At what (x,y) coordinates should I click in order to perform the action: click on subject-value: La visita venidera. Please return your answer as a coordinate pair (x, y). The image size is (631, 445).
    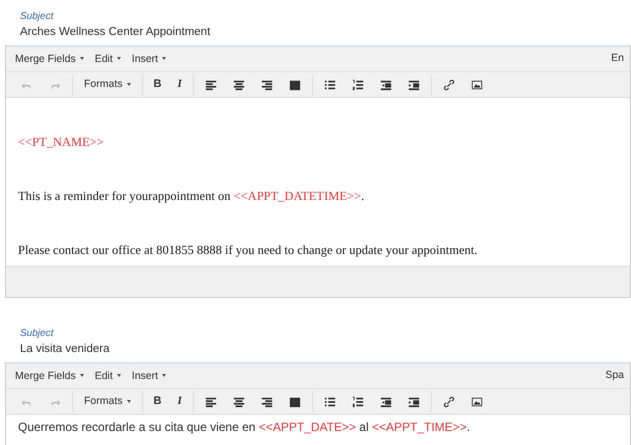
    Looking at the image, I should click on (65, 349).